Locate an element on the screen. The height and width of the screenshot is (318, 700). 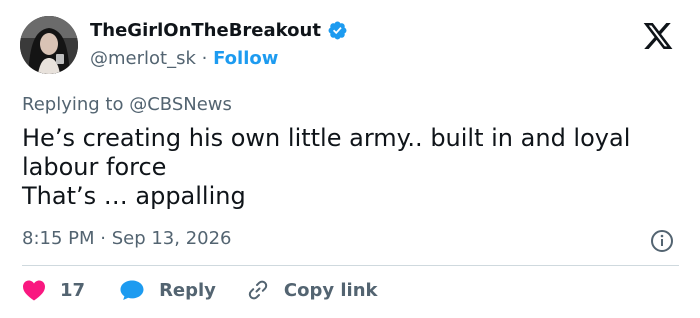
author-name: TheGirlOnTheBreakout is located at coordinates (219, 30).